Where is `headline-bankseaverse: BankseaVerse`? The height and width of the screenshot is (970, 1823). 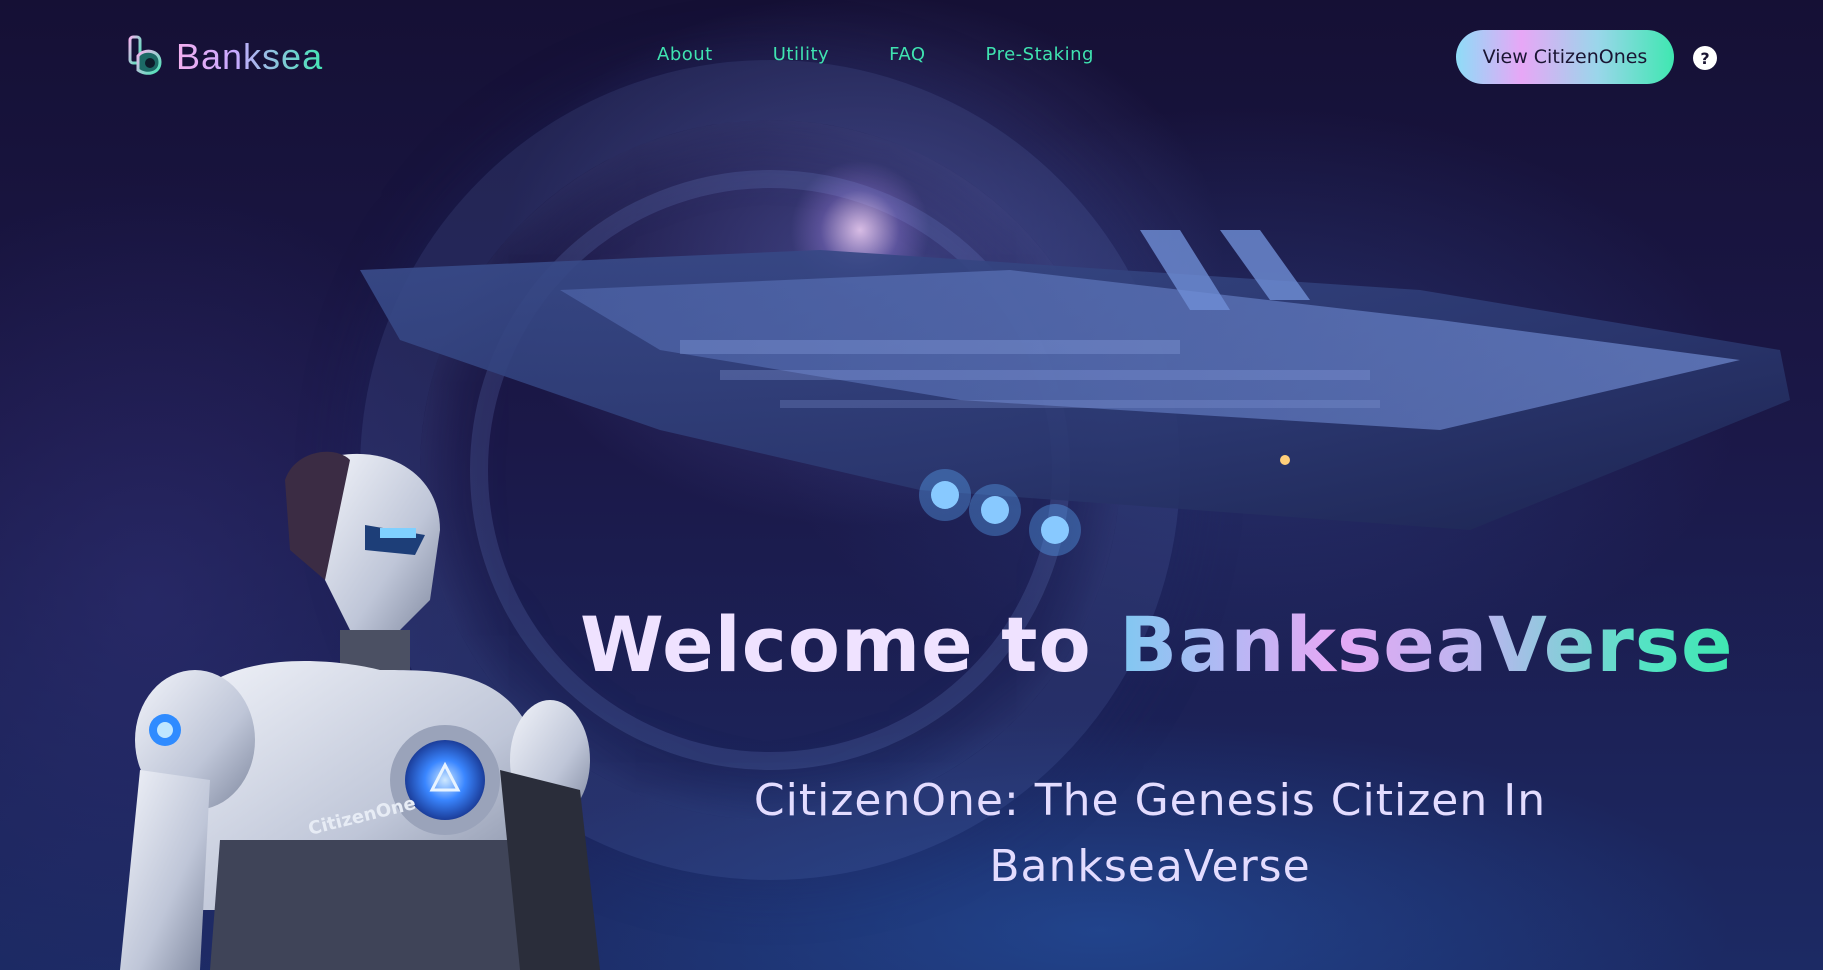 headline-bankseaverse: BankseaVerse is located at coordinates (1426, 644).